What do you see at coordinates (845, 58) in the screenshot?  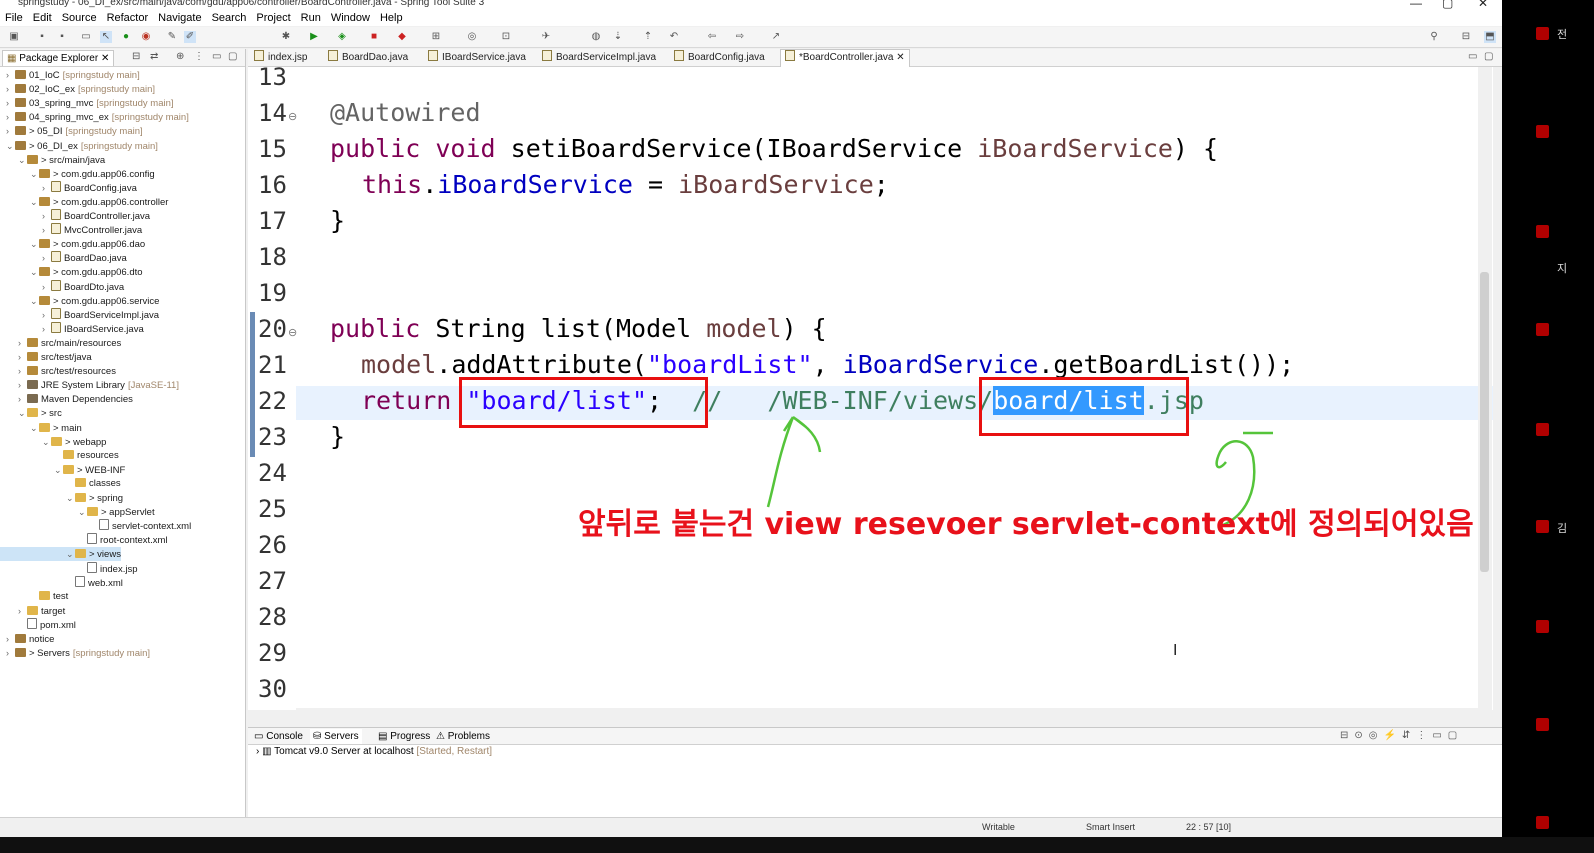 I see `tab-boardcontroller-java: *BoardController.java ✕` at bounding box center [845, 58].